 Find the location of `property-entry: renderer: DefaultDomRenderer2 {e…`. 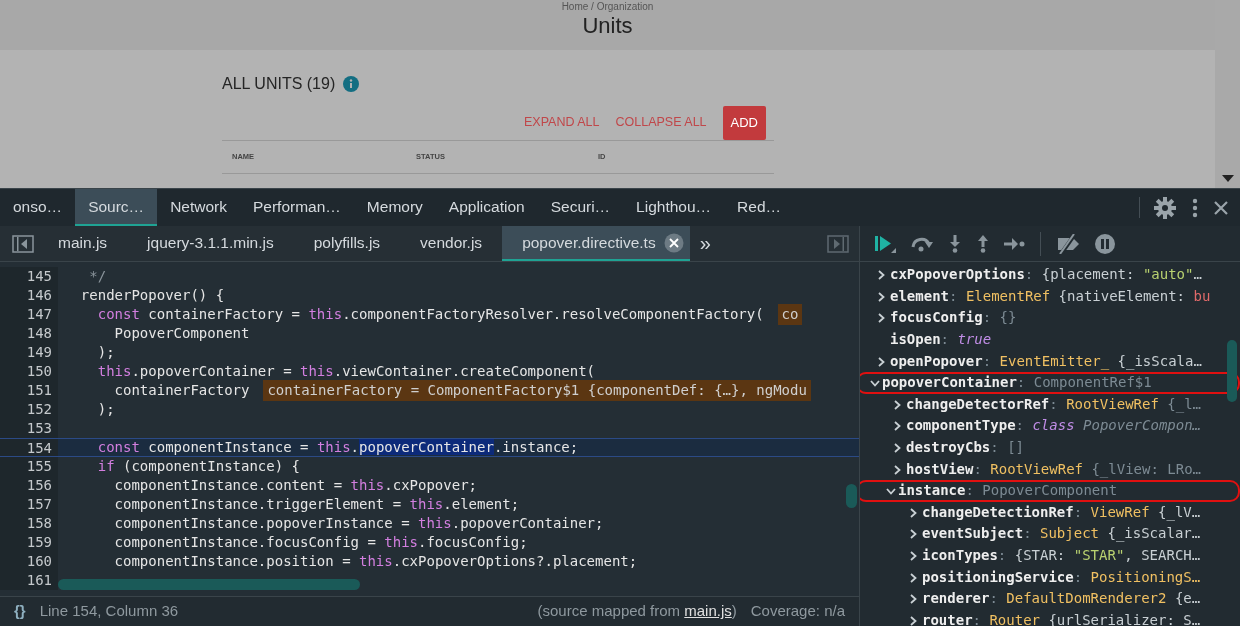

property-entry: renderer: DefaultDomRenderer2 {e… is located at coordinates (1061, 599).